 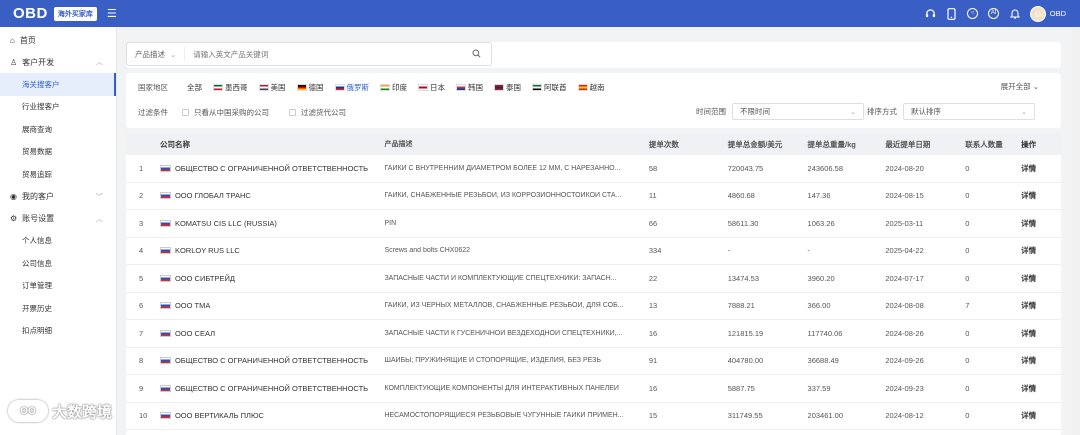 I want to click on expand-all-button: 展开全部 ⌄, so click(x=1020, y=86).